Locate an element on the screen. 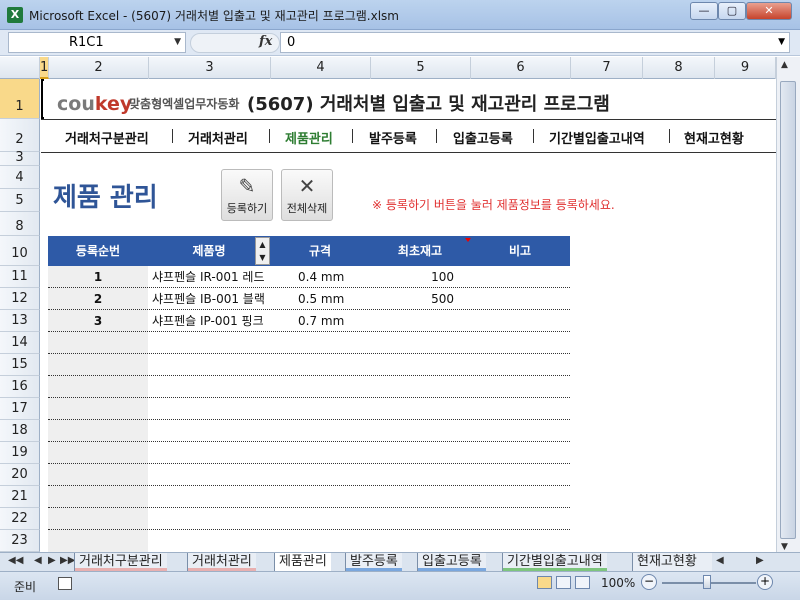 The width and height of the screenshot is (800, 600). row-header: 8 is located at coordinates (20, 224).